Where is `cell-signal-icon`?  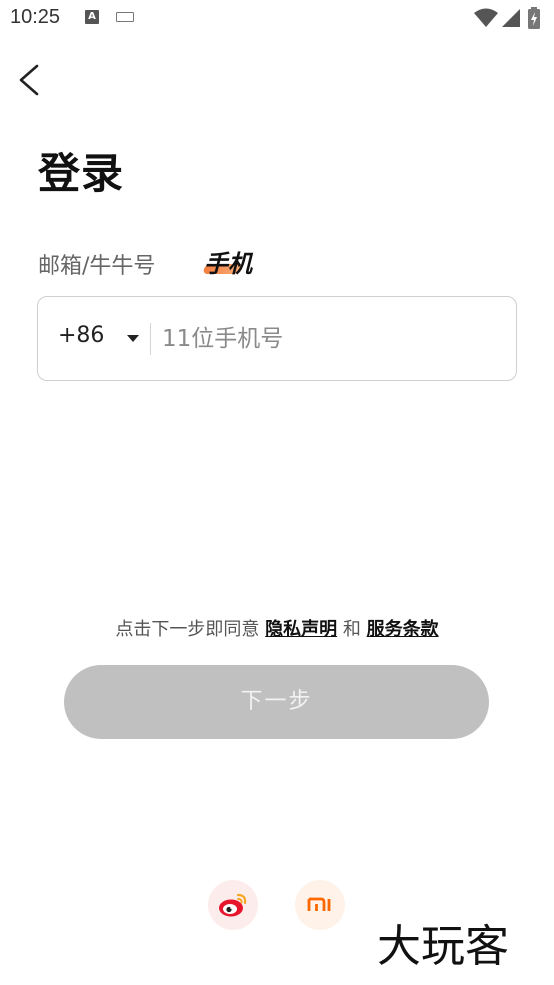
cell-signal-icon is located at coordinates (511, 18).